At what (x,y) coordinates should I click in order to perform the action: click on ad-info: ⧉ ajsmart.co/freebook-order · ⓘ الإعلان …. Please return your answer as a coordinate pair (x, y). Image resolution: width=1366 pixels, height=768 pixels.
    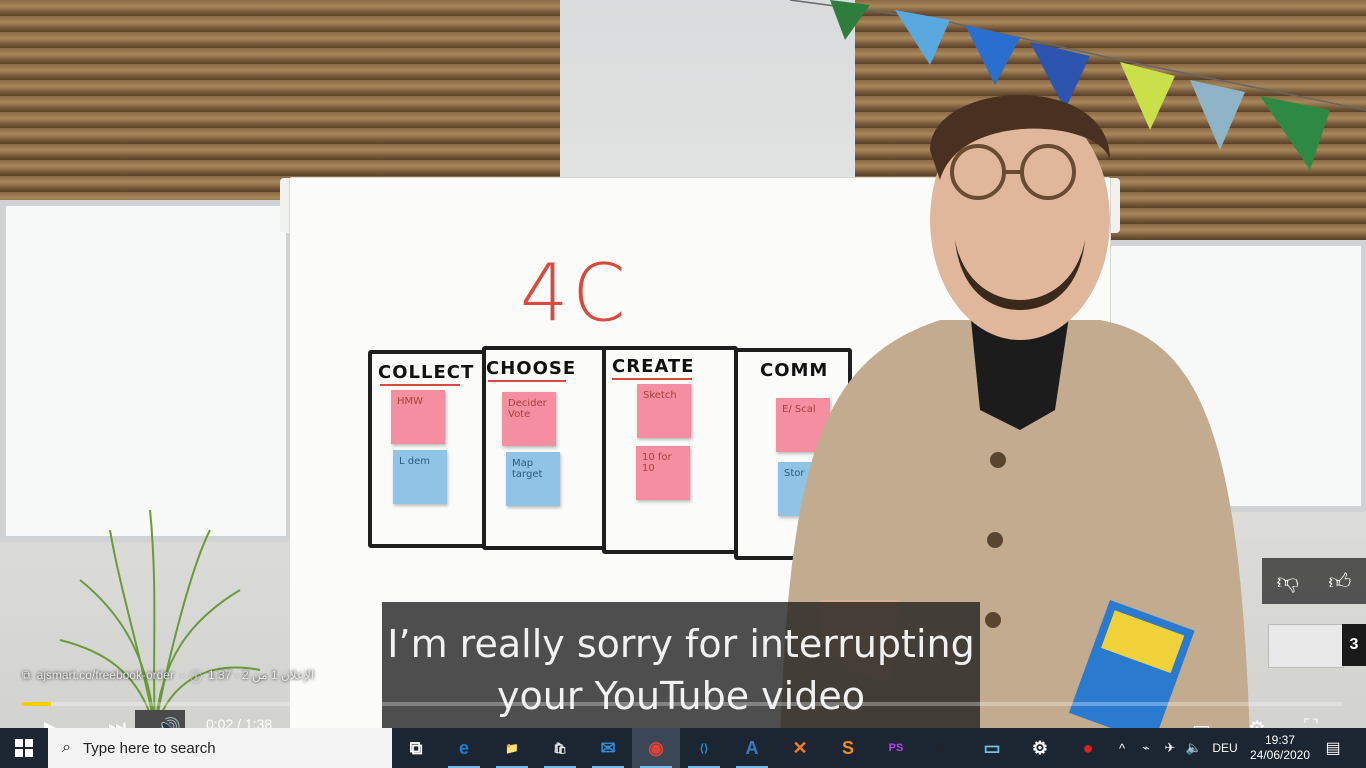
    Looking at the image, I should click on (168, 676).